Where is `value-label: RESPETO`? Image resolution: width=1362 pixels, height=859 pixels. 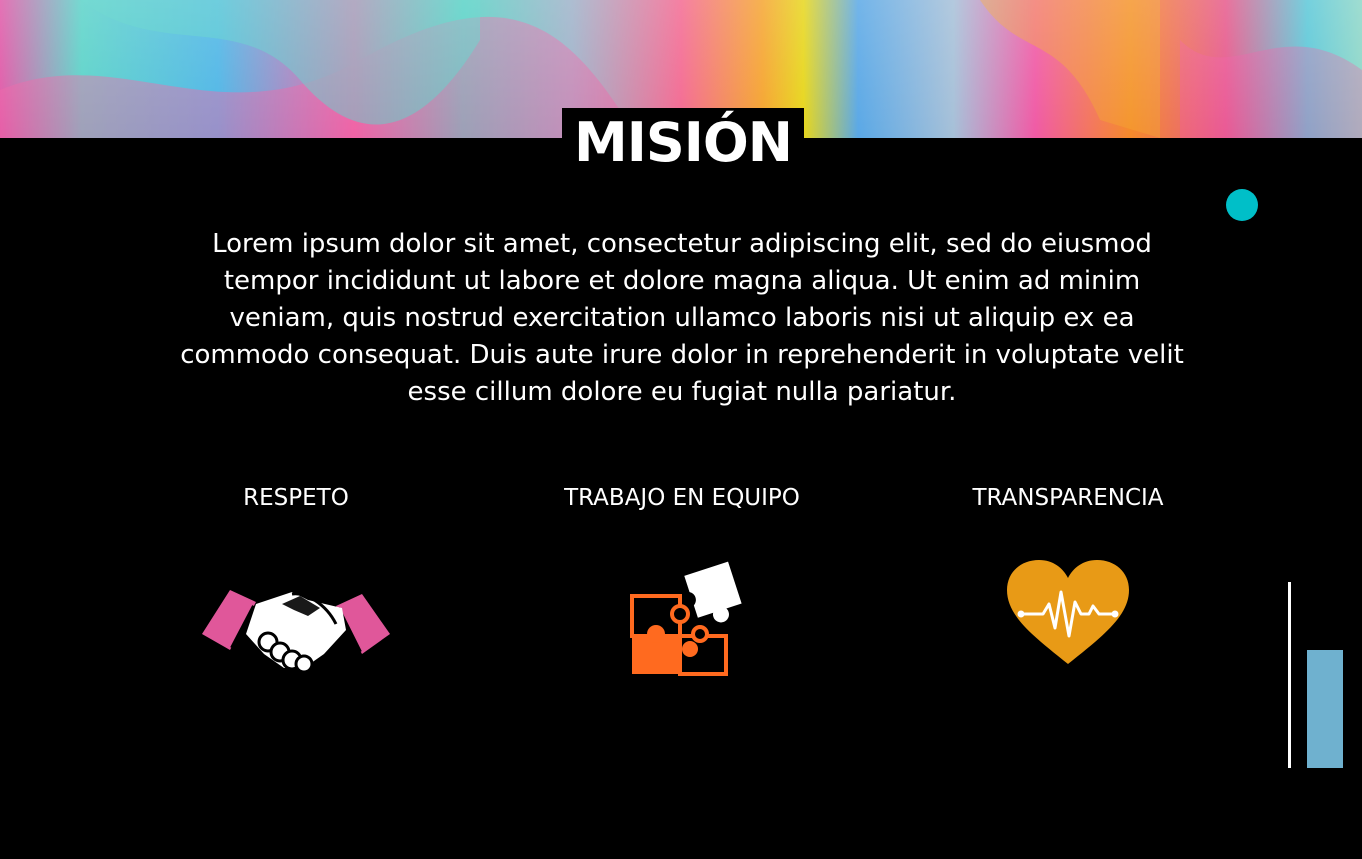
value-label: RESPETO is located at coordinates (296, 498).